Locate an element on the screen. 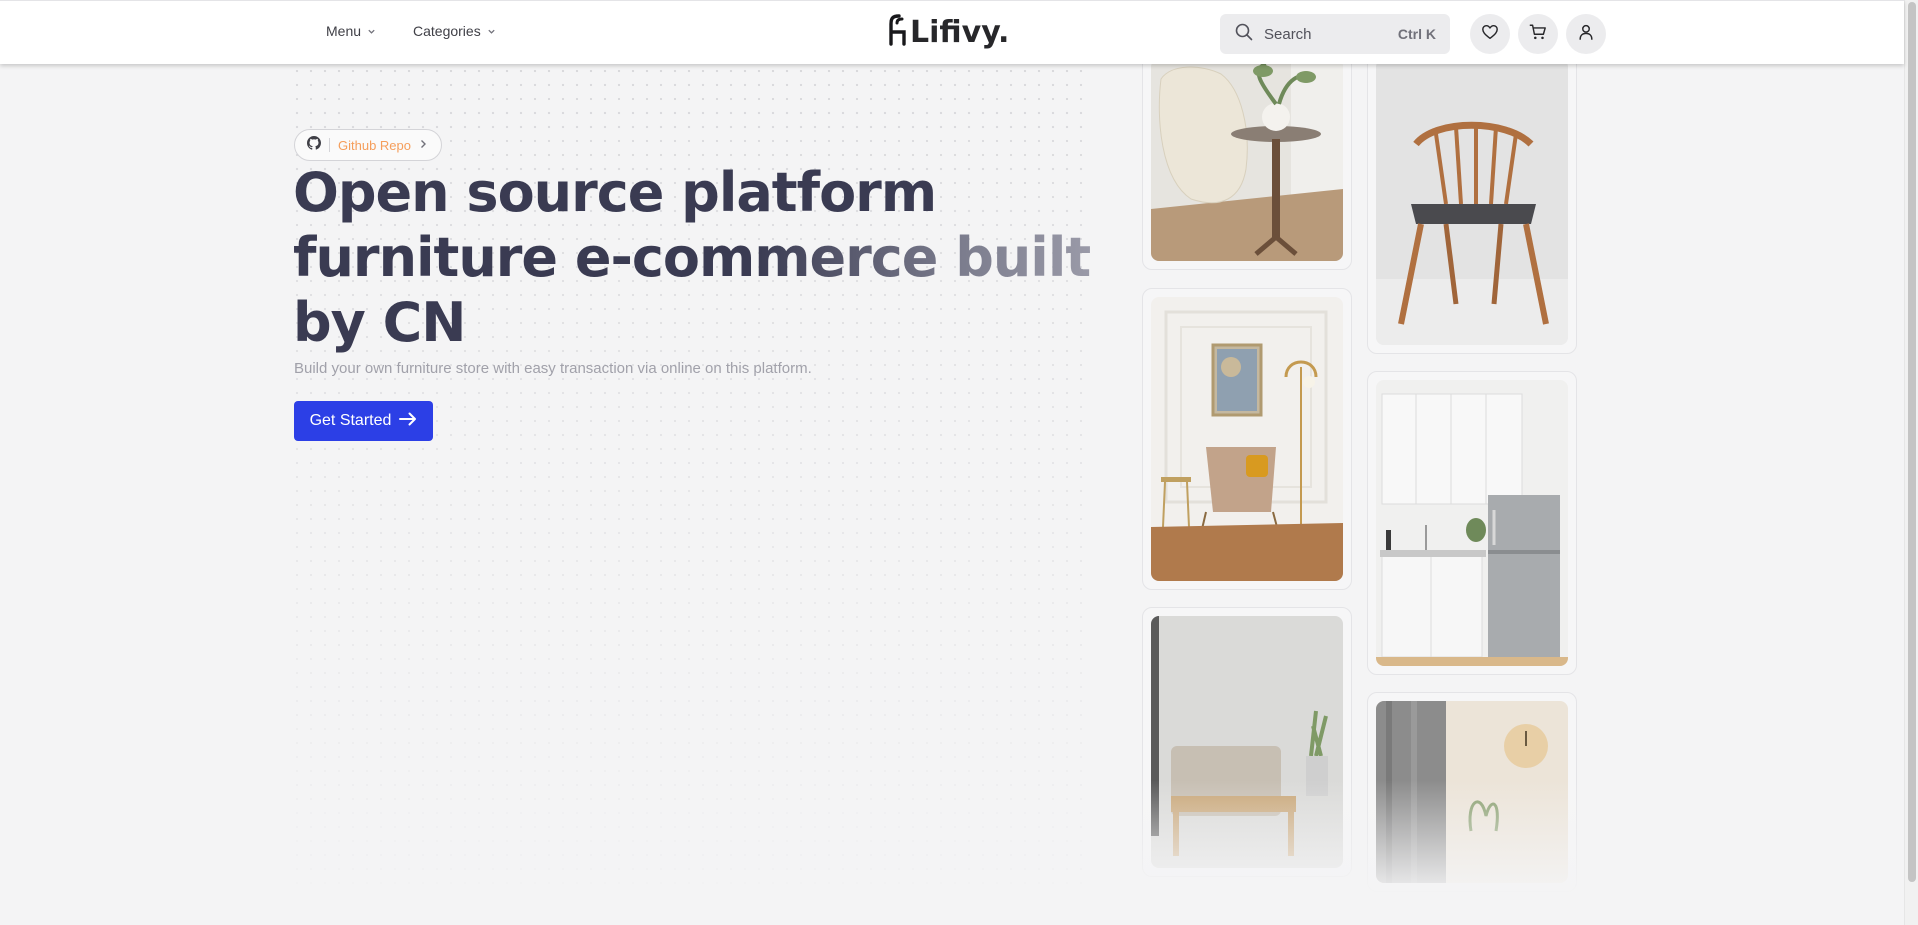 The image size is (1918, 925). wooden-chair-image is located at coordinates (1472, 202).